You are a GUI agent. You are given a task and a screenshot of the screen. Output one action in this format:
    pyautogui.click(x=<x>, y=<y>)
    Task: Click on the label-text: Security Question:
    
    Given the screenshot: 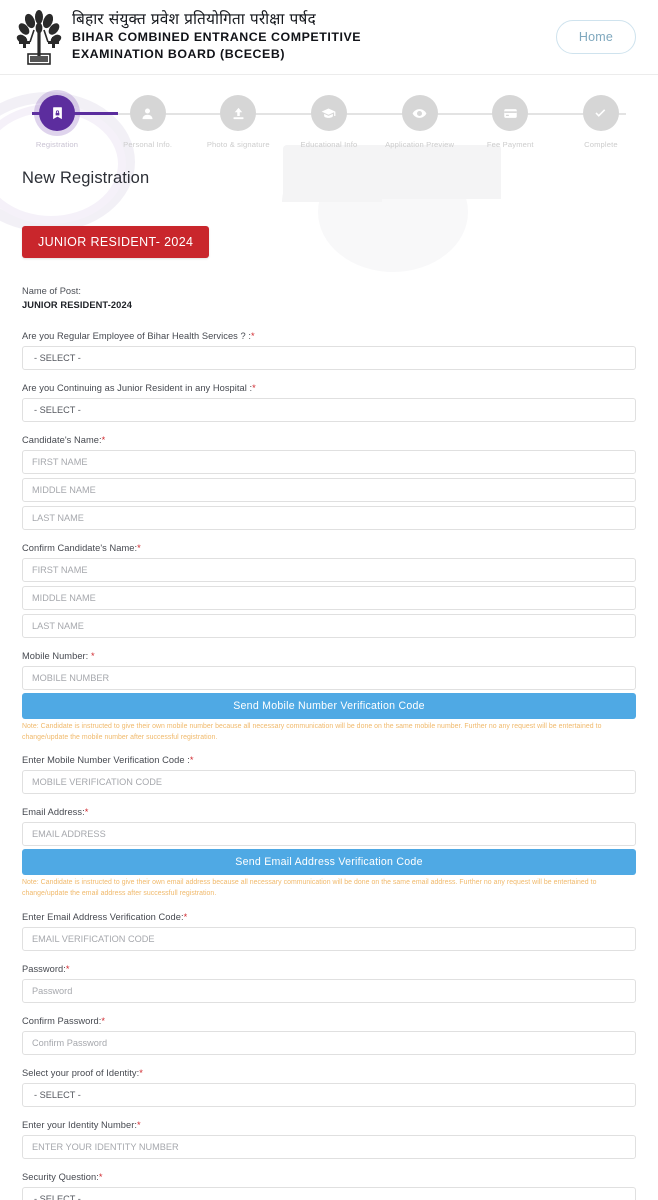 What is the action you would take?
    pyautogui.click(x=60, y=1176)
    